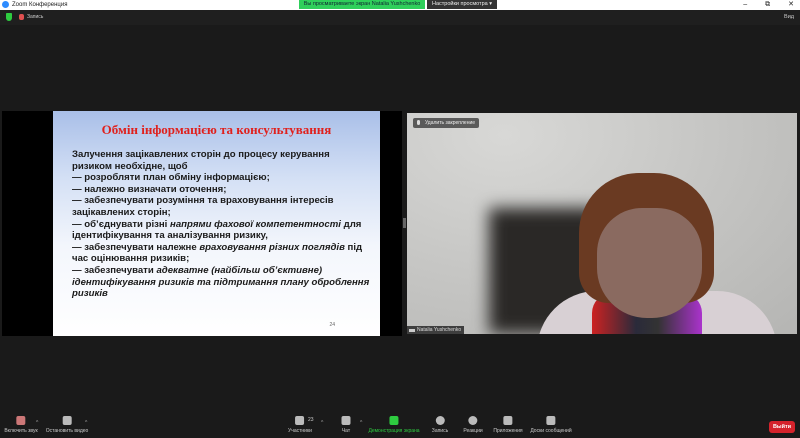 Image resolution: width=800 pixels, height=438 pixels. I want to click on app-title: Zoom Конференция, so click(34, 4).